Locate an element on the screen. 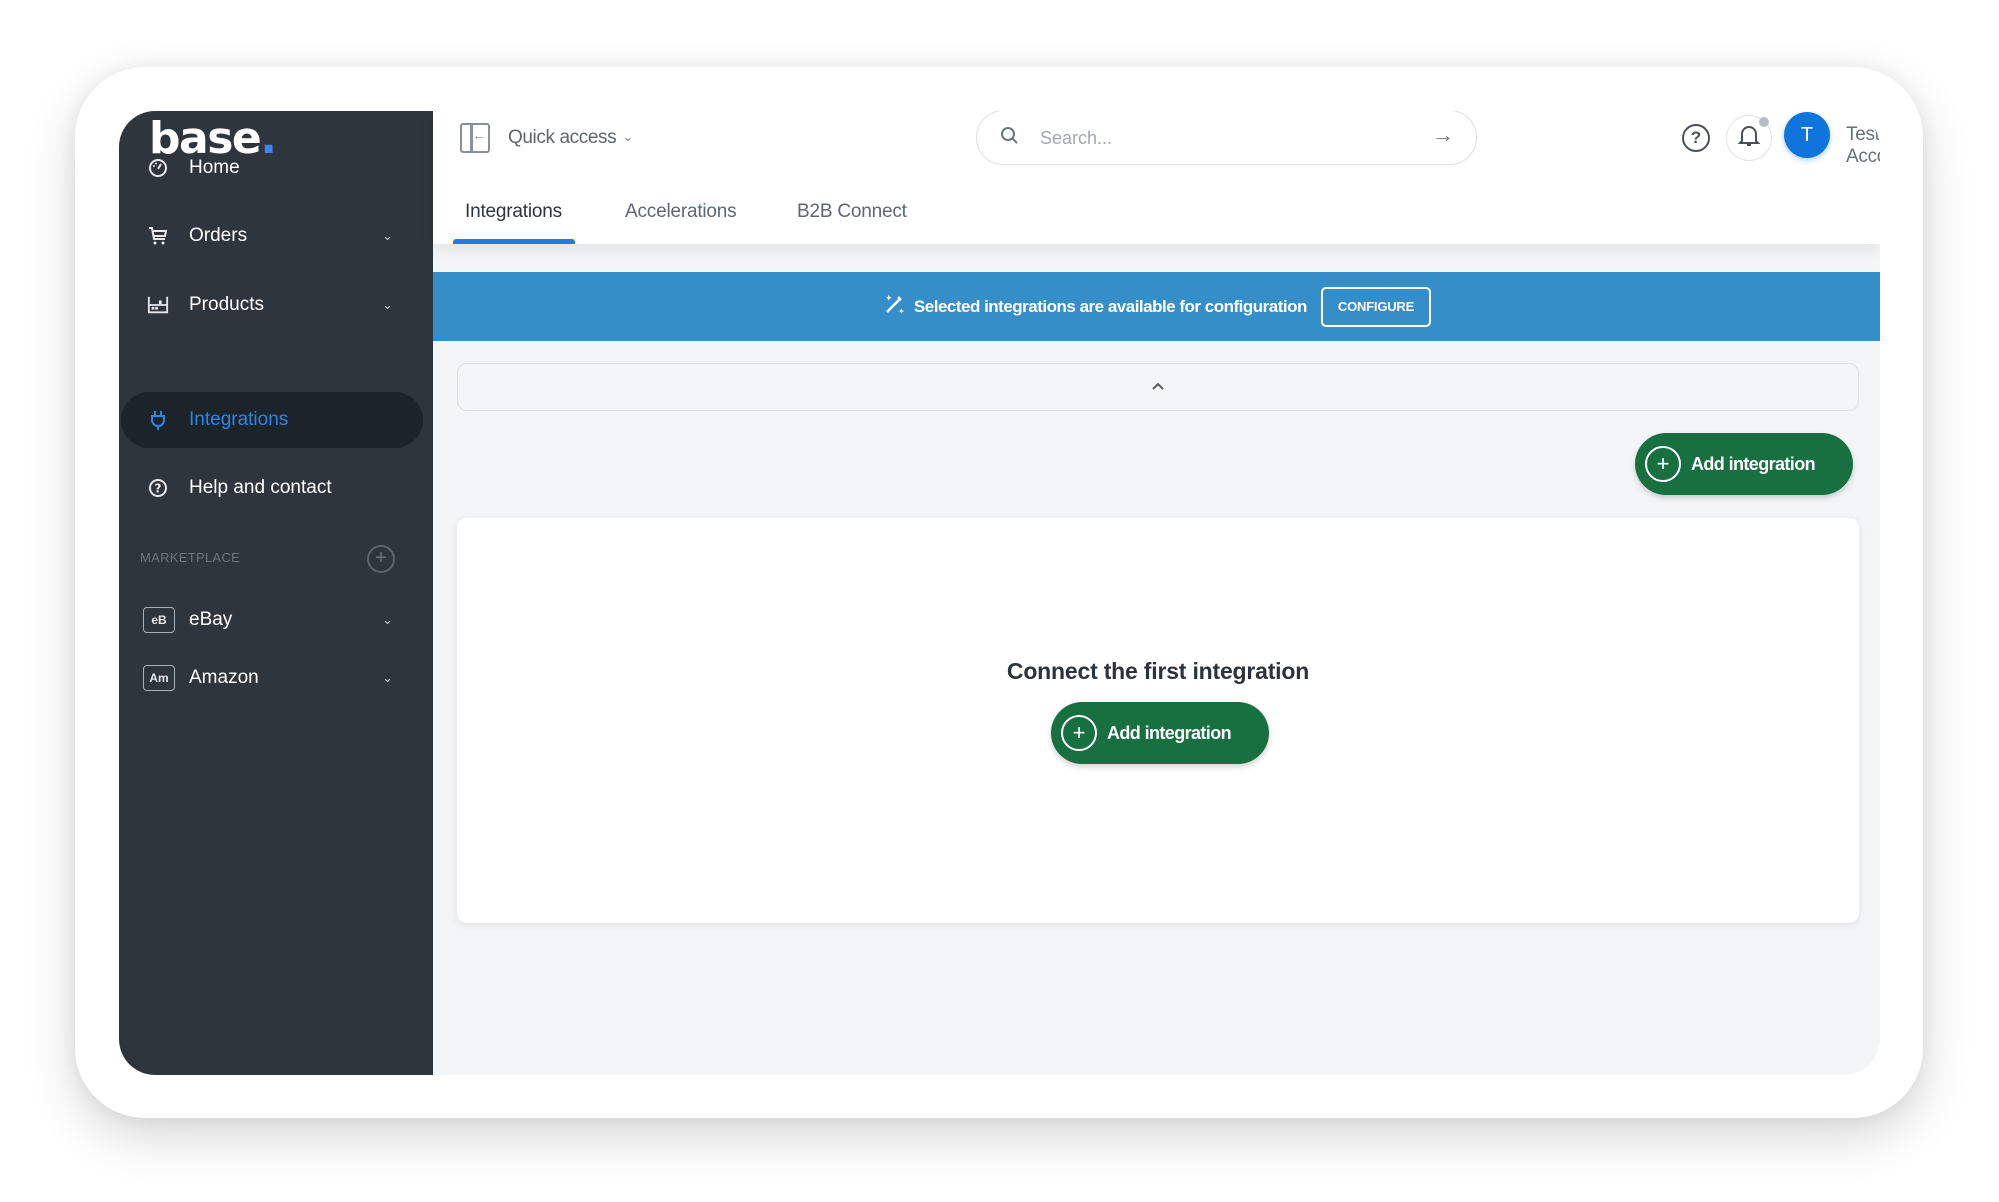  sidebar-item-label: Orders is located at coordinates (218, 235).